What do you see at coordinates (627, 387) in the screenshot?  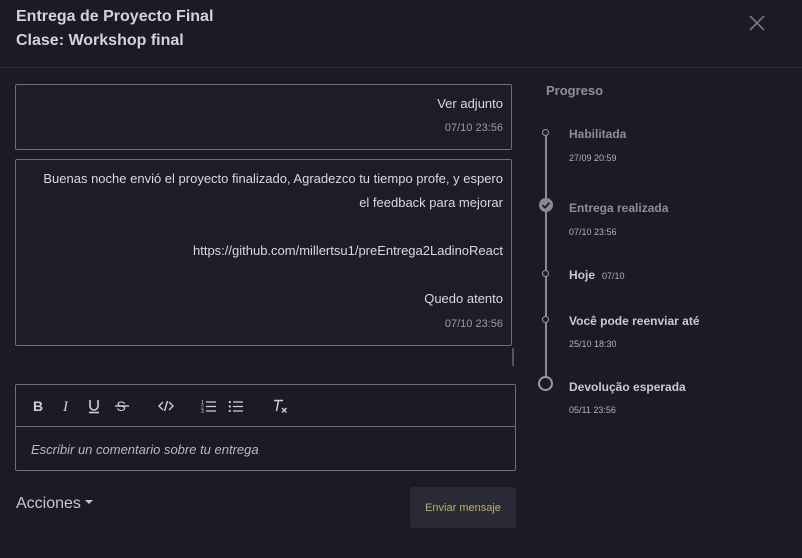 I see `timeline-step-label: Devolução esperada` at bounding box center [627, 387].